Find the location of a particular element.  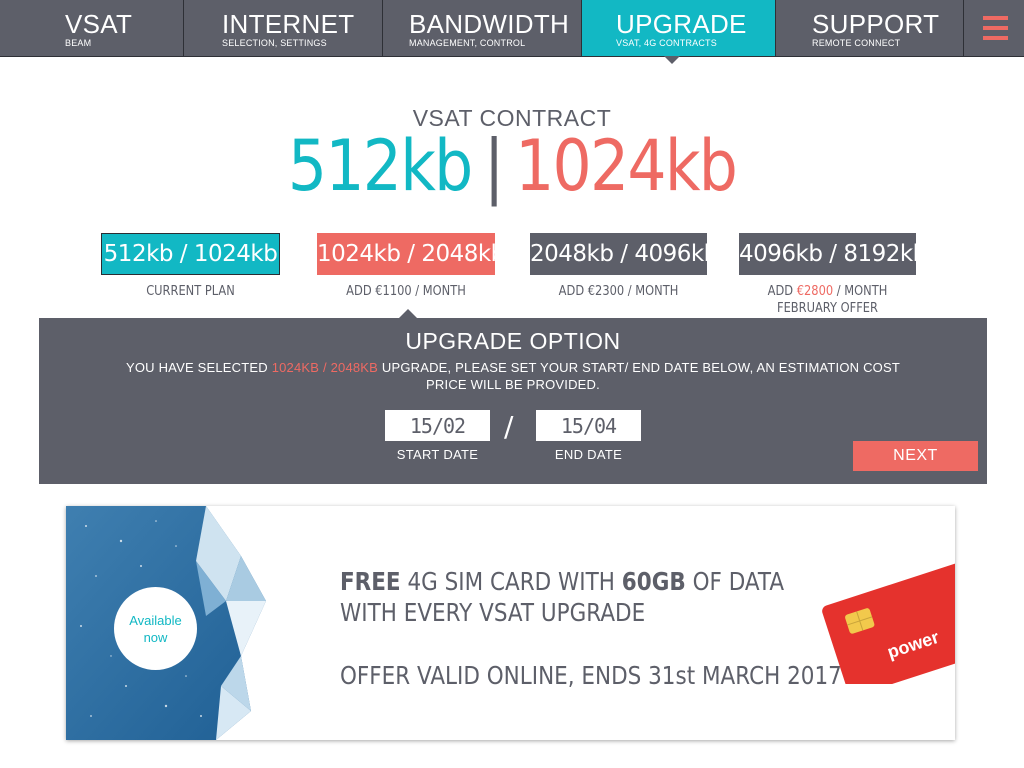

offer-price: €2800 is located at coordinates (815, 291).